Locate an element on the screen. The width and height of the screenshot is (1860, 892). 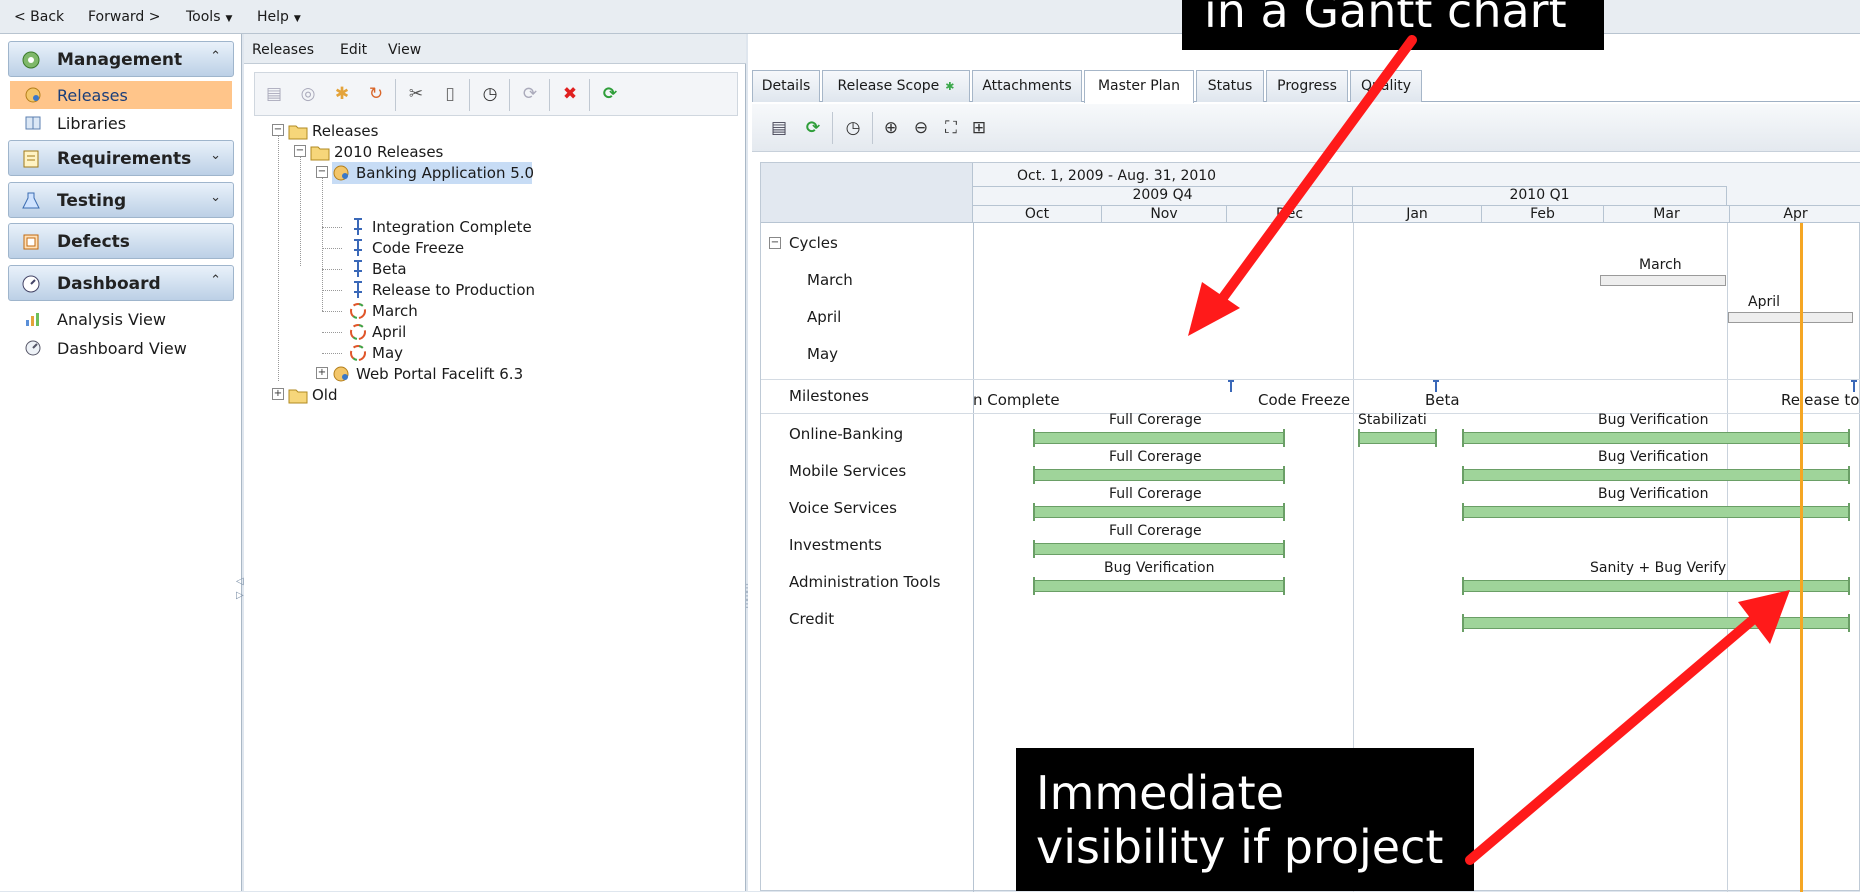
arrow-head-icon is located at coordinates (1764, 617).